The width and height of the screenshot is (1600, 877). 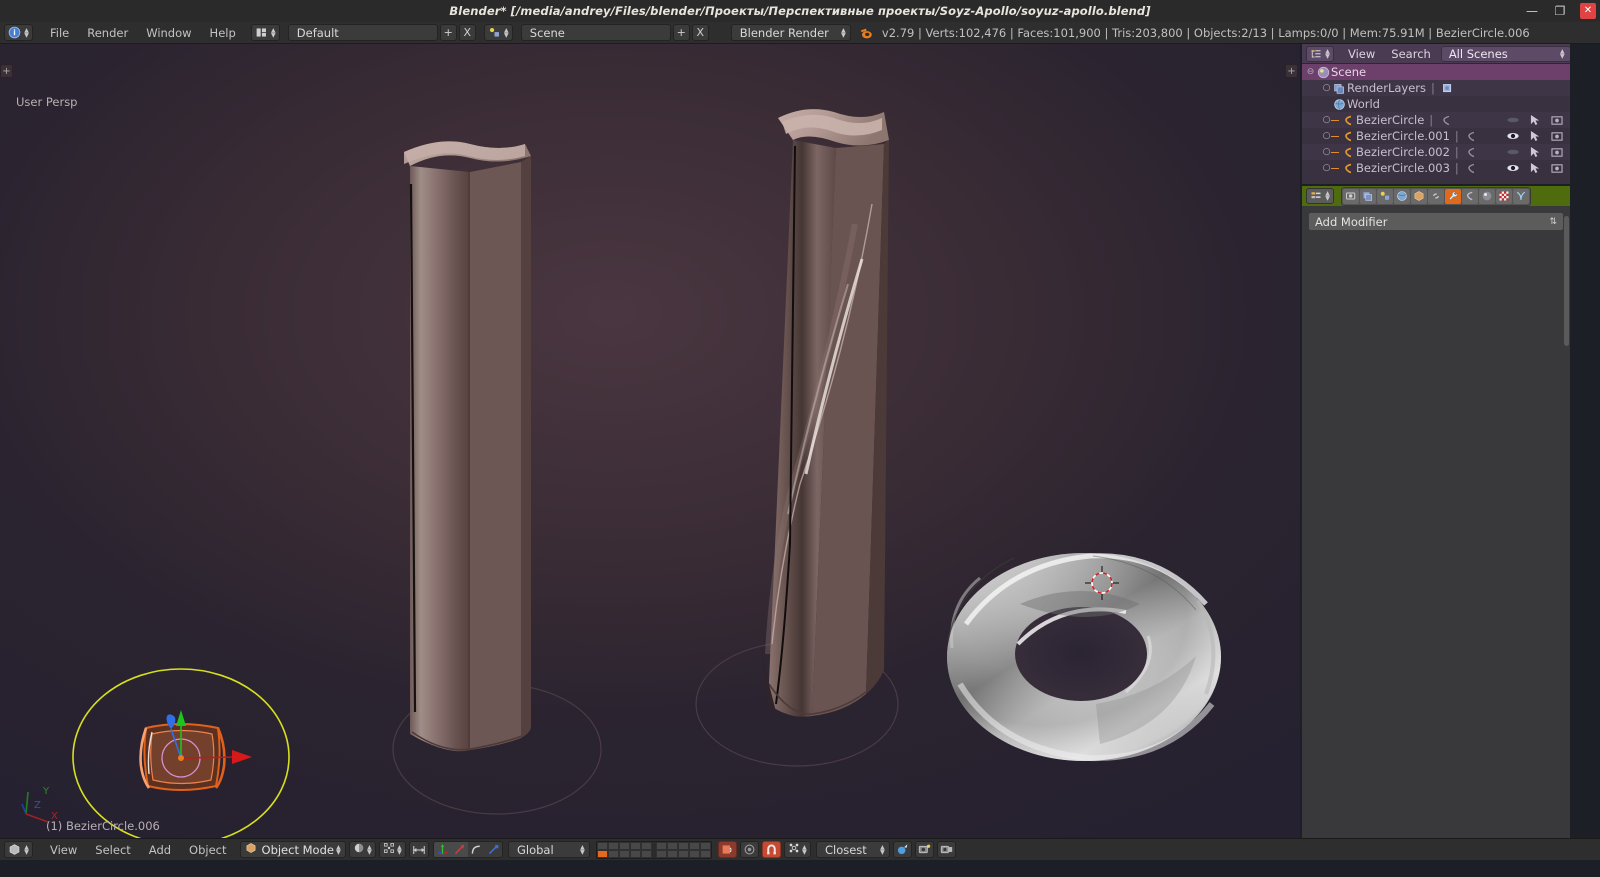 What do you see at coordinates (59, 33) in the screenshot?
I see `menu-file: File` at bounding box center [59, 33].